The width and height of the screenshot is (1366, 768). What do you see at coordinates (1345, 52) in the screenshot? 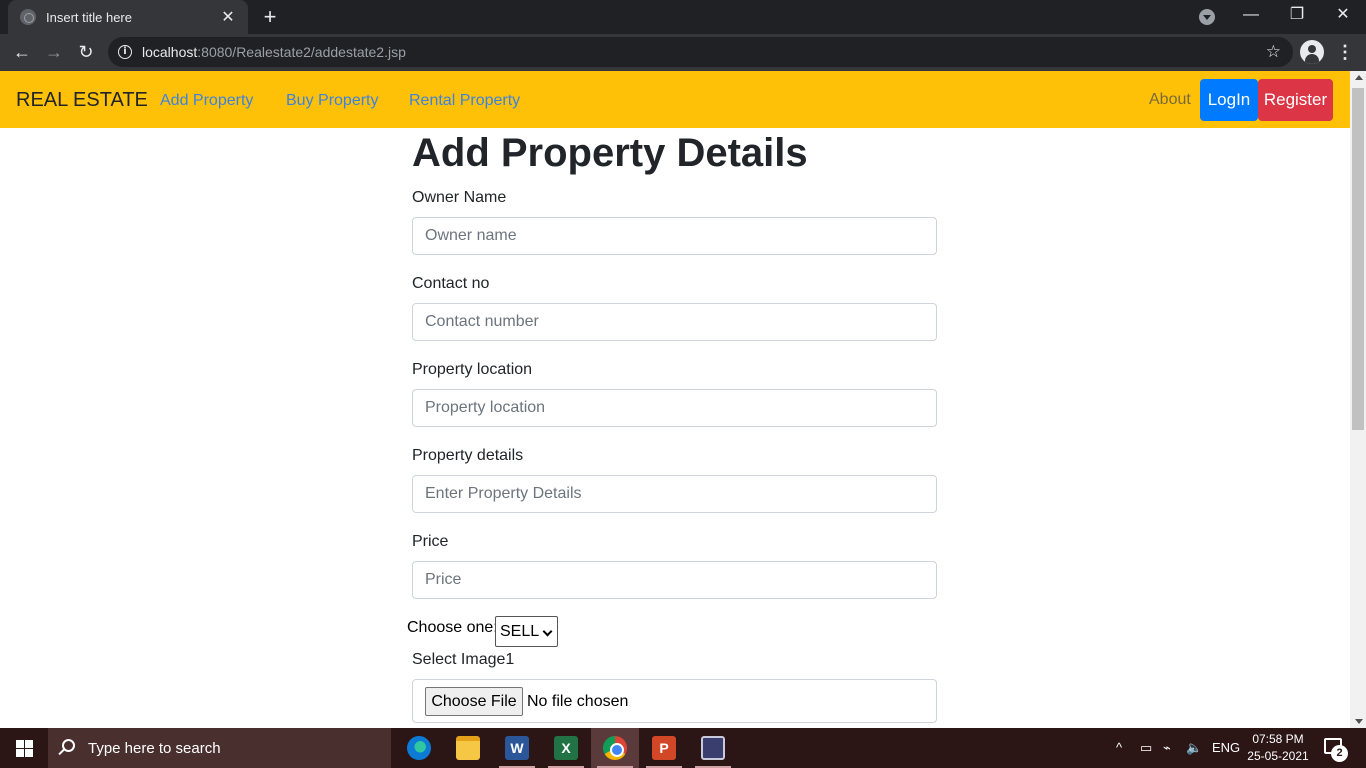
I see `browser-menu-icon: ⋮` at bounding box center [1345, 52].